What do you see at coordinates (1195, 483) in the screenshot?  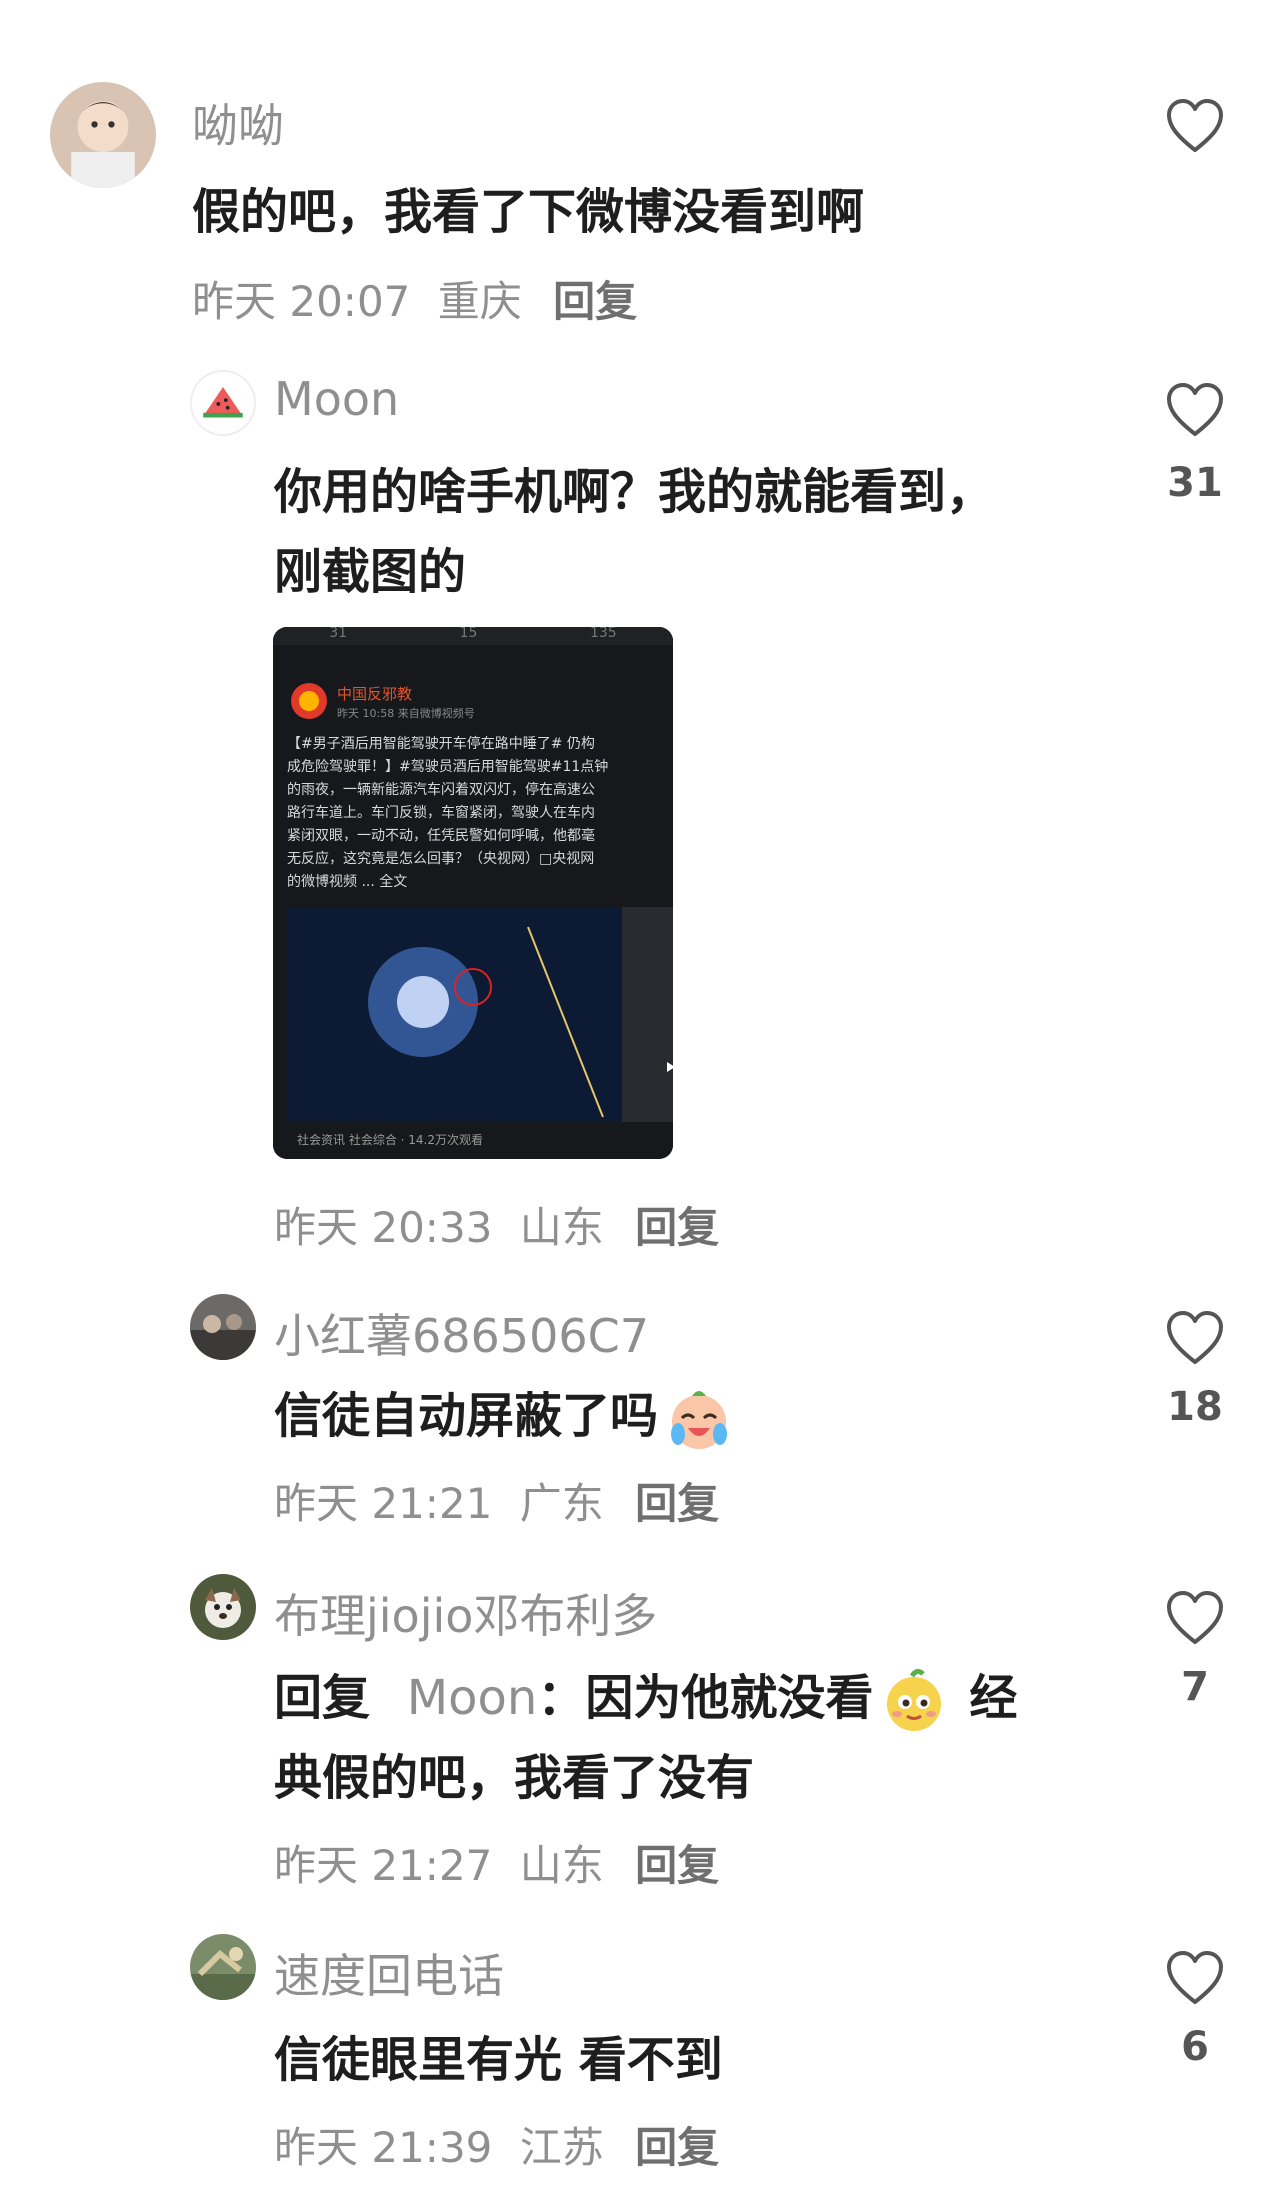 I see `like-count: 31` at bounding box center [1195, 483].